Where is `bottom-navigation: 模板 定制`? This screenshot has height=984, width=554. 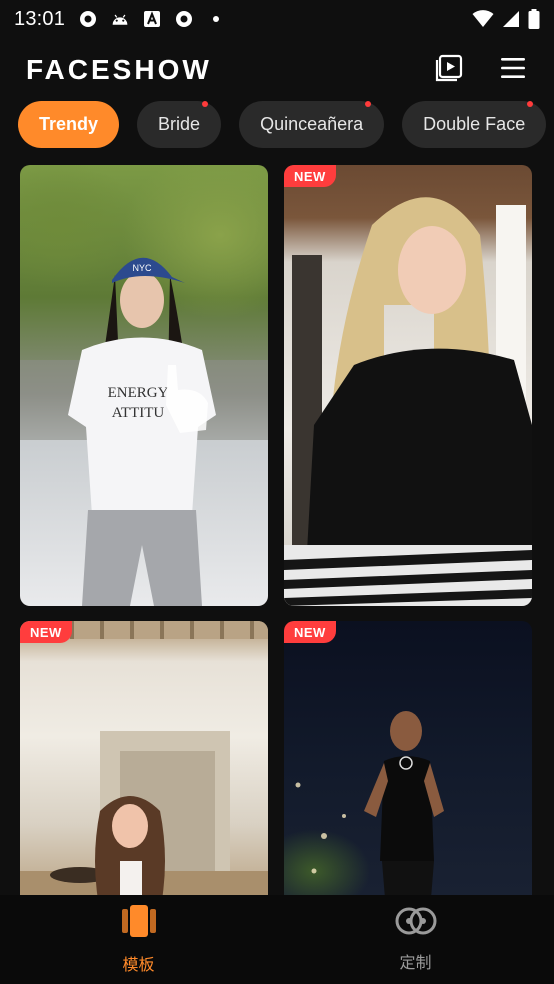
bottom-navigation: 模板 定制 is located at coordinates (277, 939).